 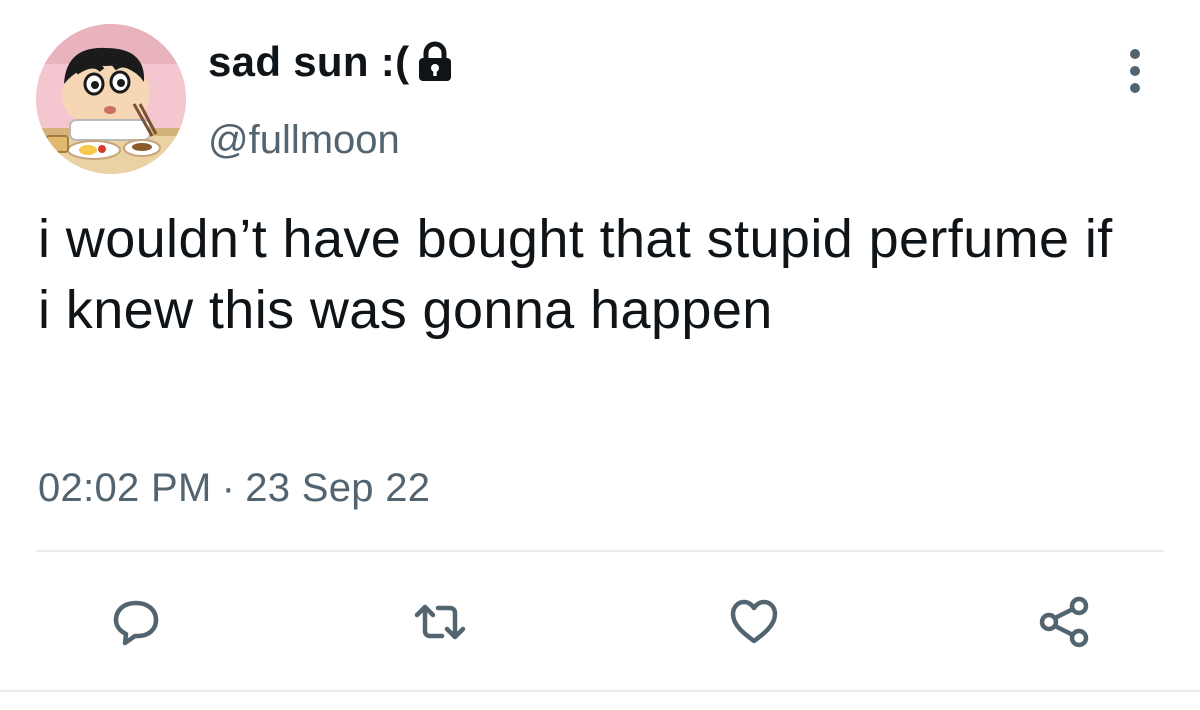 I want to click on tweet-time: 02:02 PM, so click(x=125, y=488).